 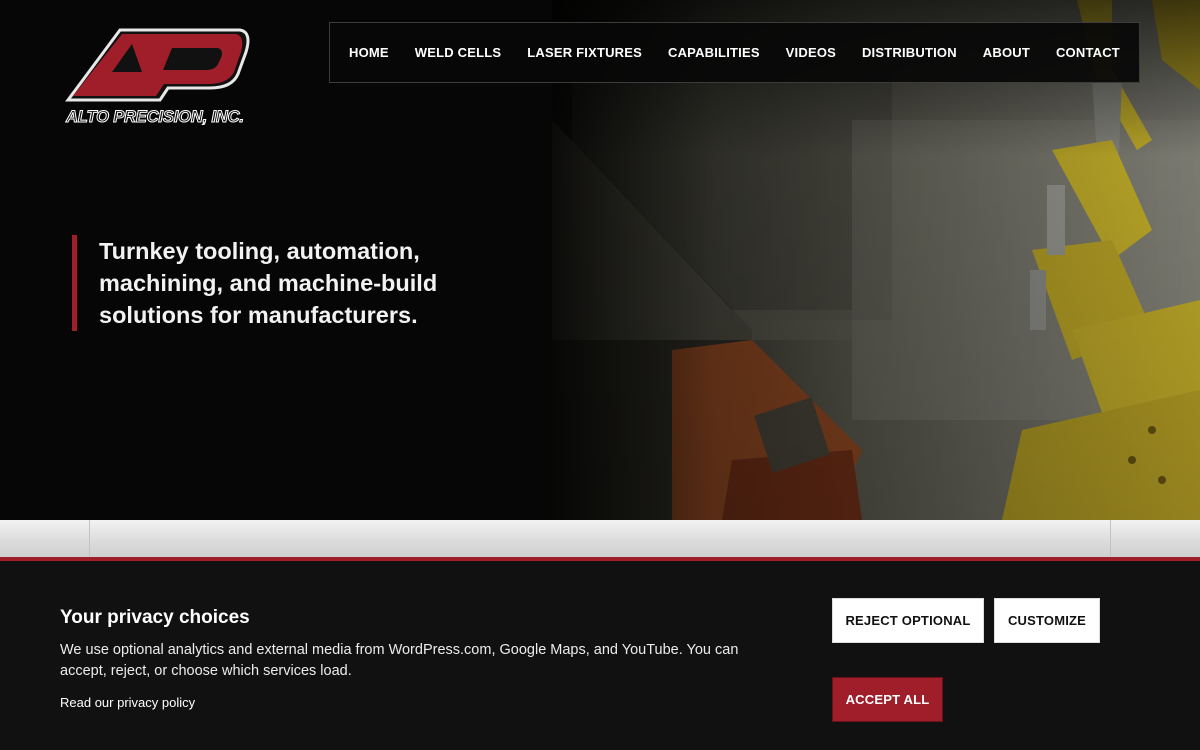 What do you see at coordinates (1006, 52) in the screenshot?
I see `nav-about: ABOUT` at bounding box center [1006, 52].